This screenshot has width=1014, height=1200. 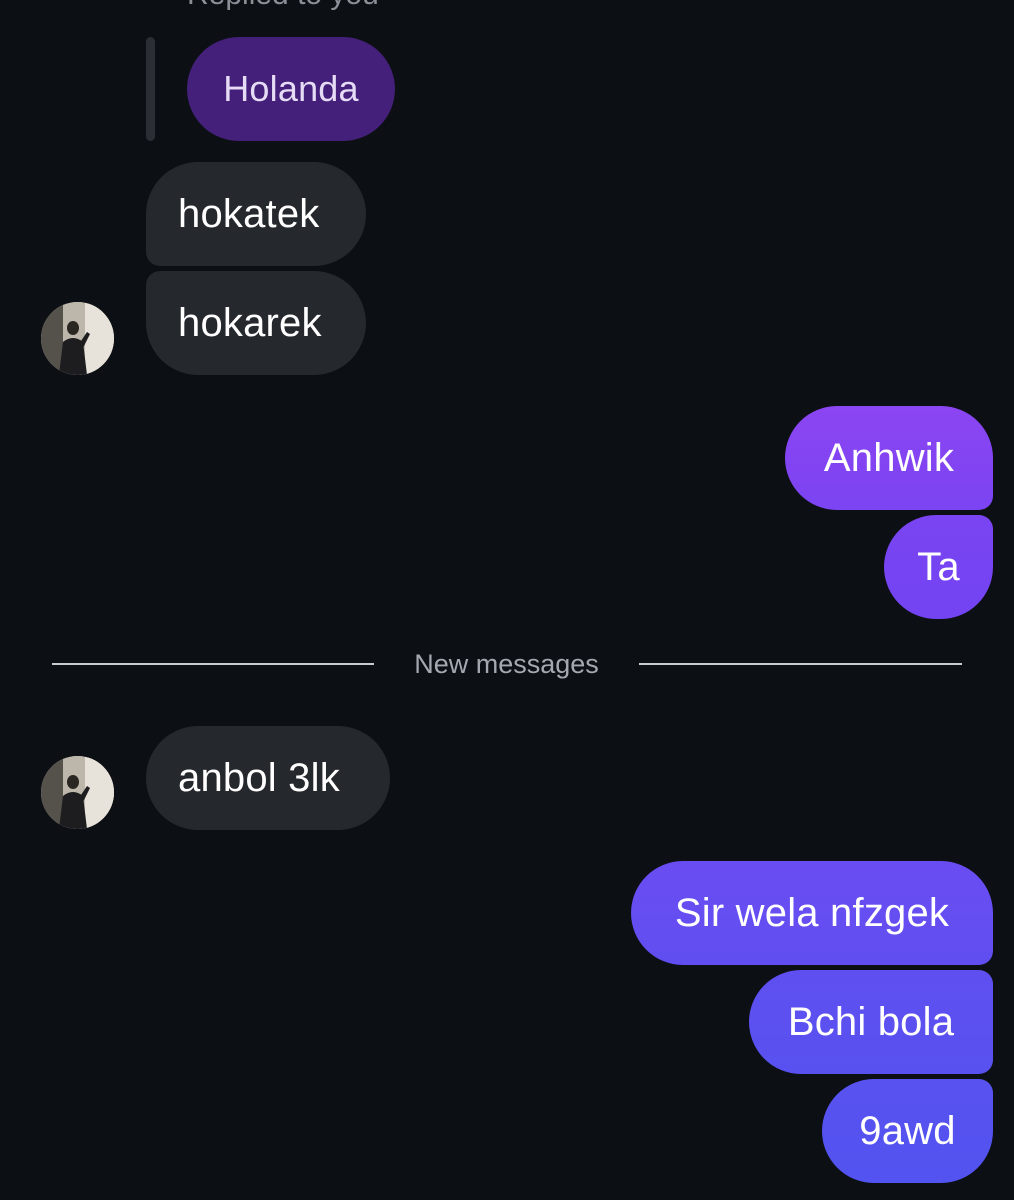 What do you see at coordinates (800, 664) in the screenshot?
I see `divider-line-right` at bounding box center [800, 664].